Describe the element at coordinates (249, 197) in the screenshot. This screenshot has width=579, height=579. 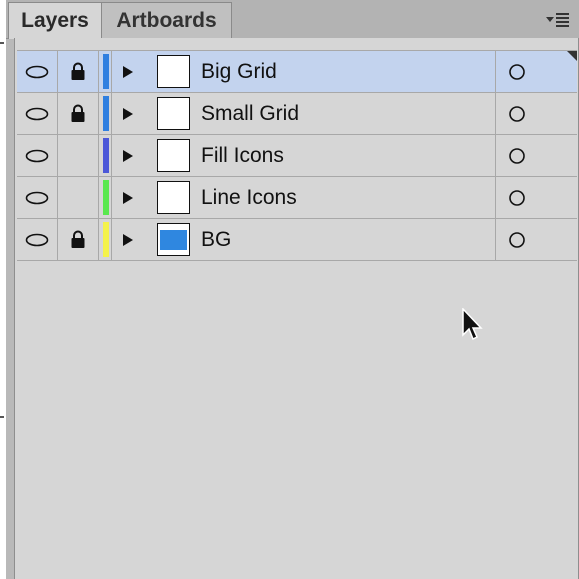
I see `layer-name: Line Icons` at that location.